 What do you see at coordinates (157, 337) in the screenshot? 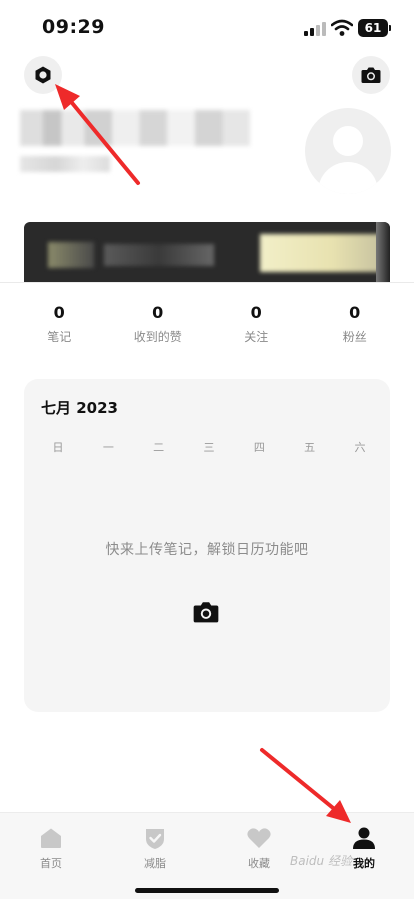
I see `stat-label: 收到的赞` at bounding box center [157, 337].